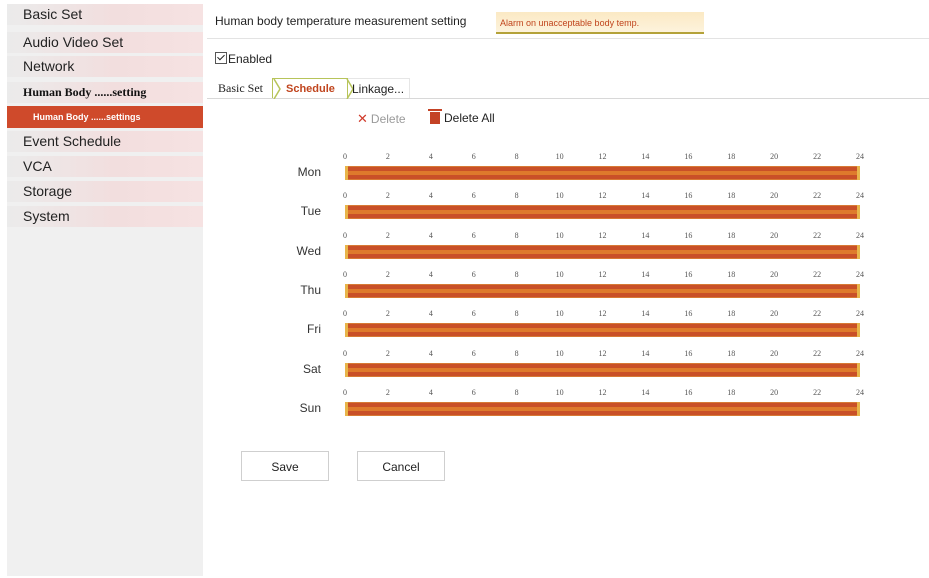  I want to click on save-button: Save, so click(285, 466).